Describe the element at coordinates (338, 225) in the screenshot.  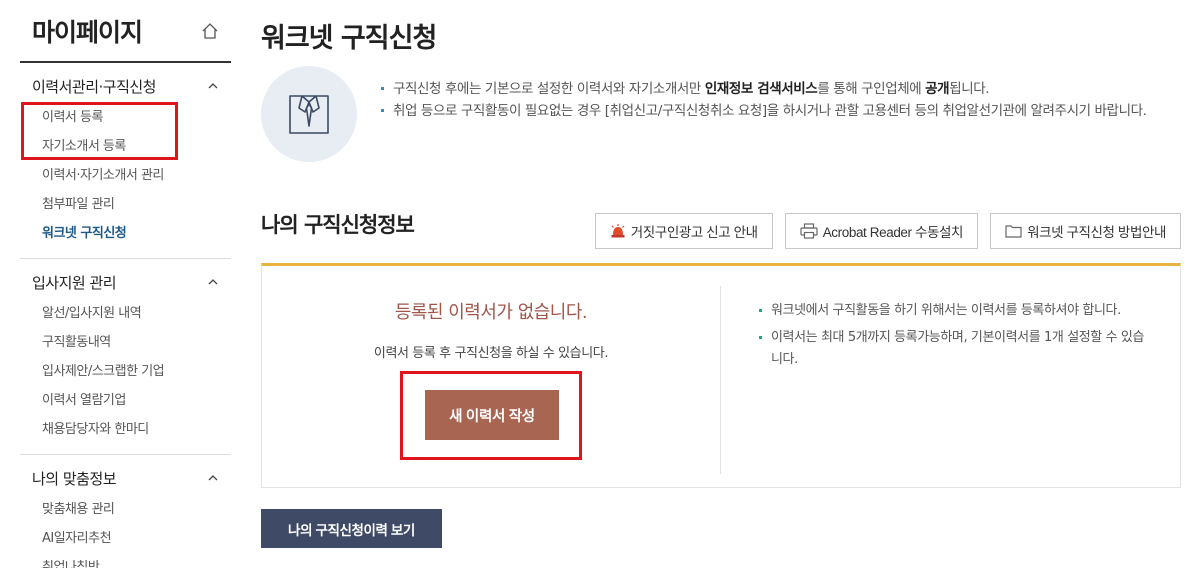
I see `section-title: 나의 구직신청정보` at that location.